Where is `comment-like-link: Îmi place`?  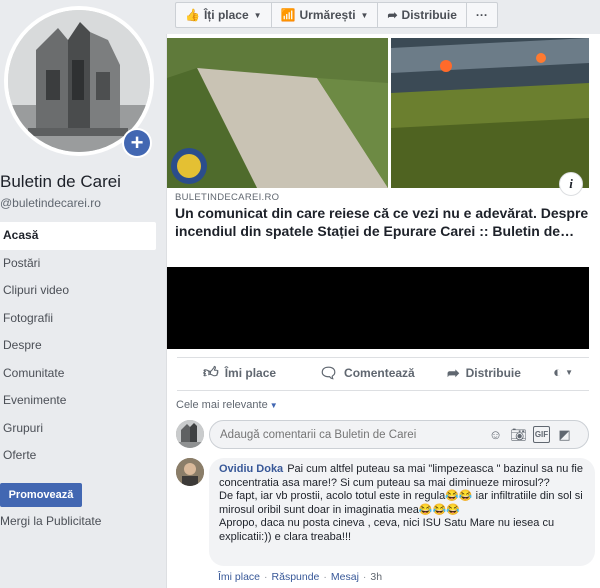 comment-like-link: Îmi place is located at coordinates (239, 577).